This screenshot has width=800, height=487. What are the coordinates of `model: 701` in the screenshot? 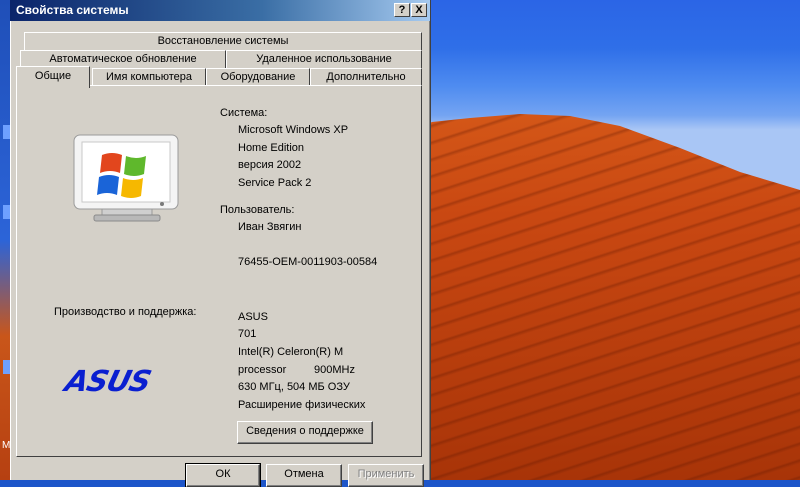 It's located at (247, 334).